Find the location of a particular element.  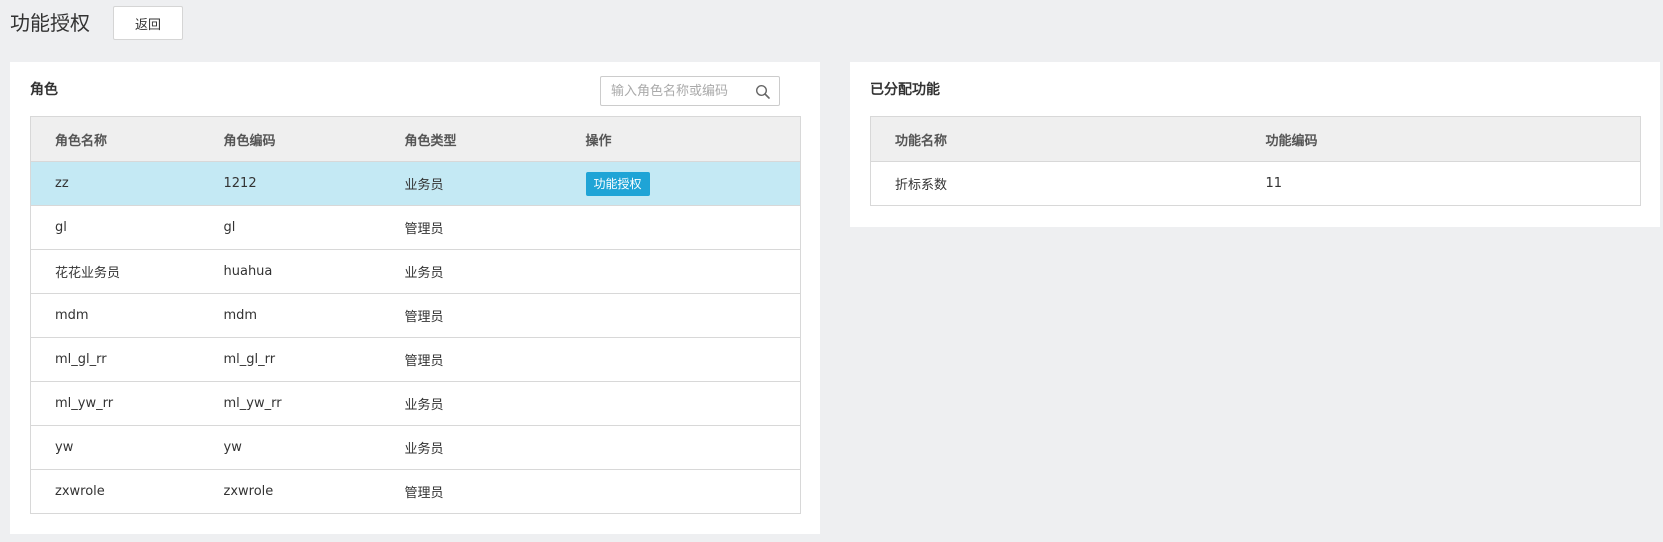

table-row: gl gl 管理员 is located at coordinates (415, 227).